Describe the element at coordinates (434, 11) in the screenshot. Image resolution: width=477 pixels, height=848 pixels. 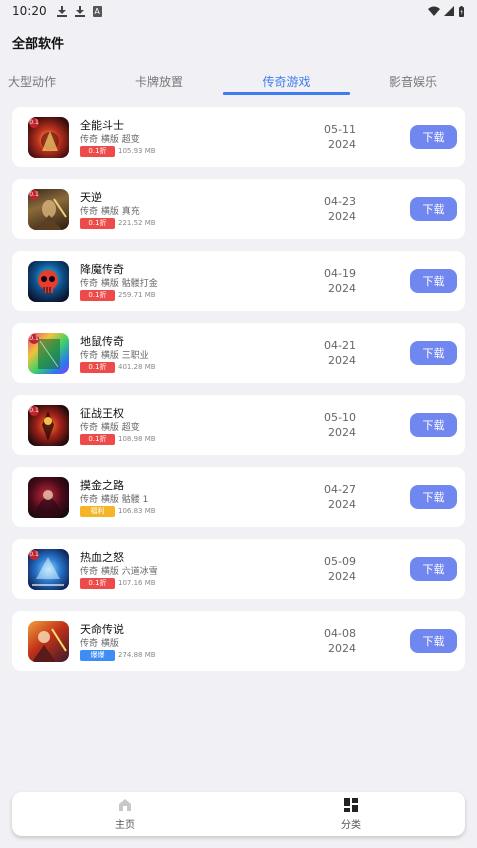
I see `wifi-icon` at that location.